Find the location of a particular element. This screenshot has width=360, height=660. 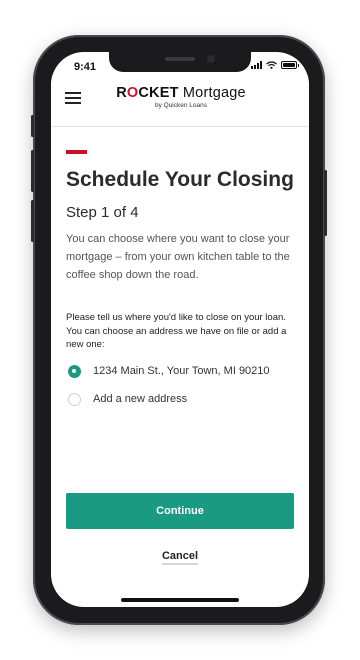

home-indicator is located at coordinates (180, 600).